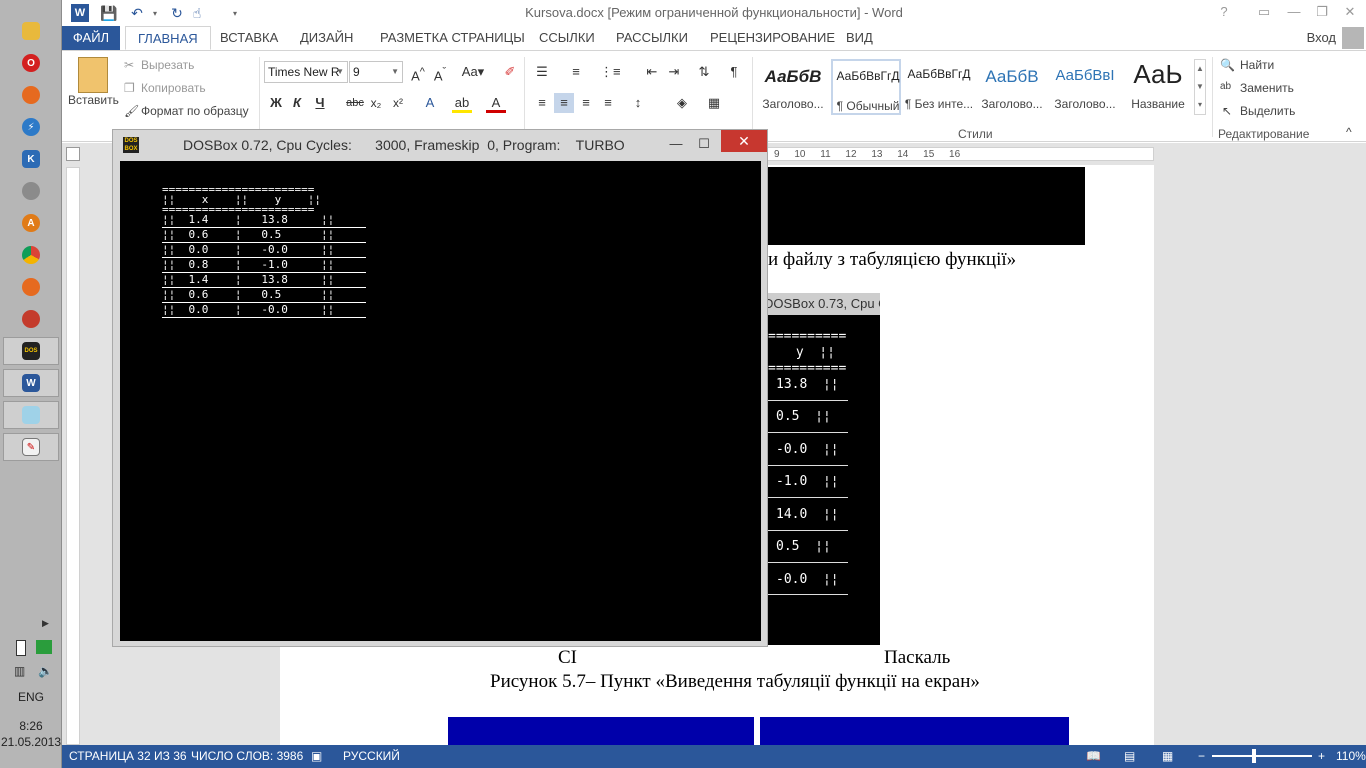  Describe the element at coordinates (306, 72) in the screenshot. I see `font-name-combo: Times New R ▼` at that location.